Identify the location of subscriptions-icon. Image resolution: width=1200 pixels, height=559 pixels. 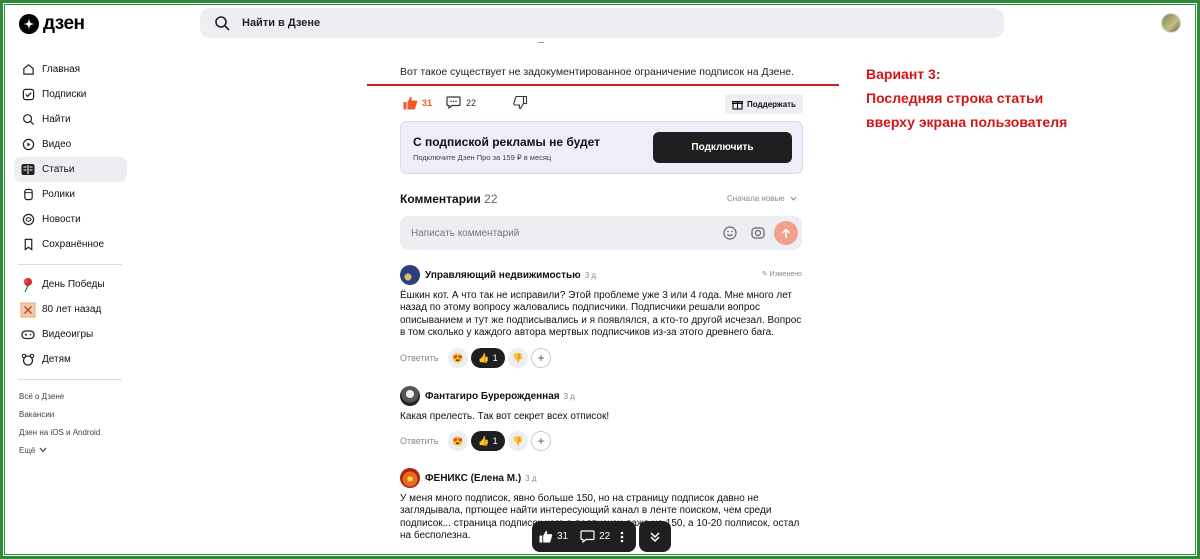
(28, 95).